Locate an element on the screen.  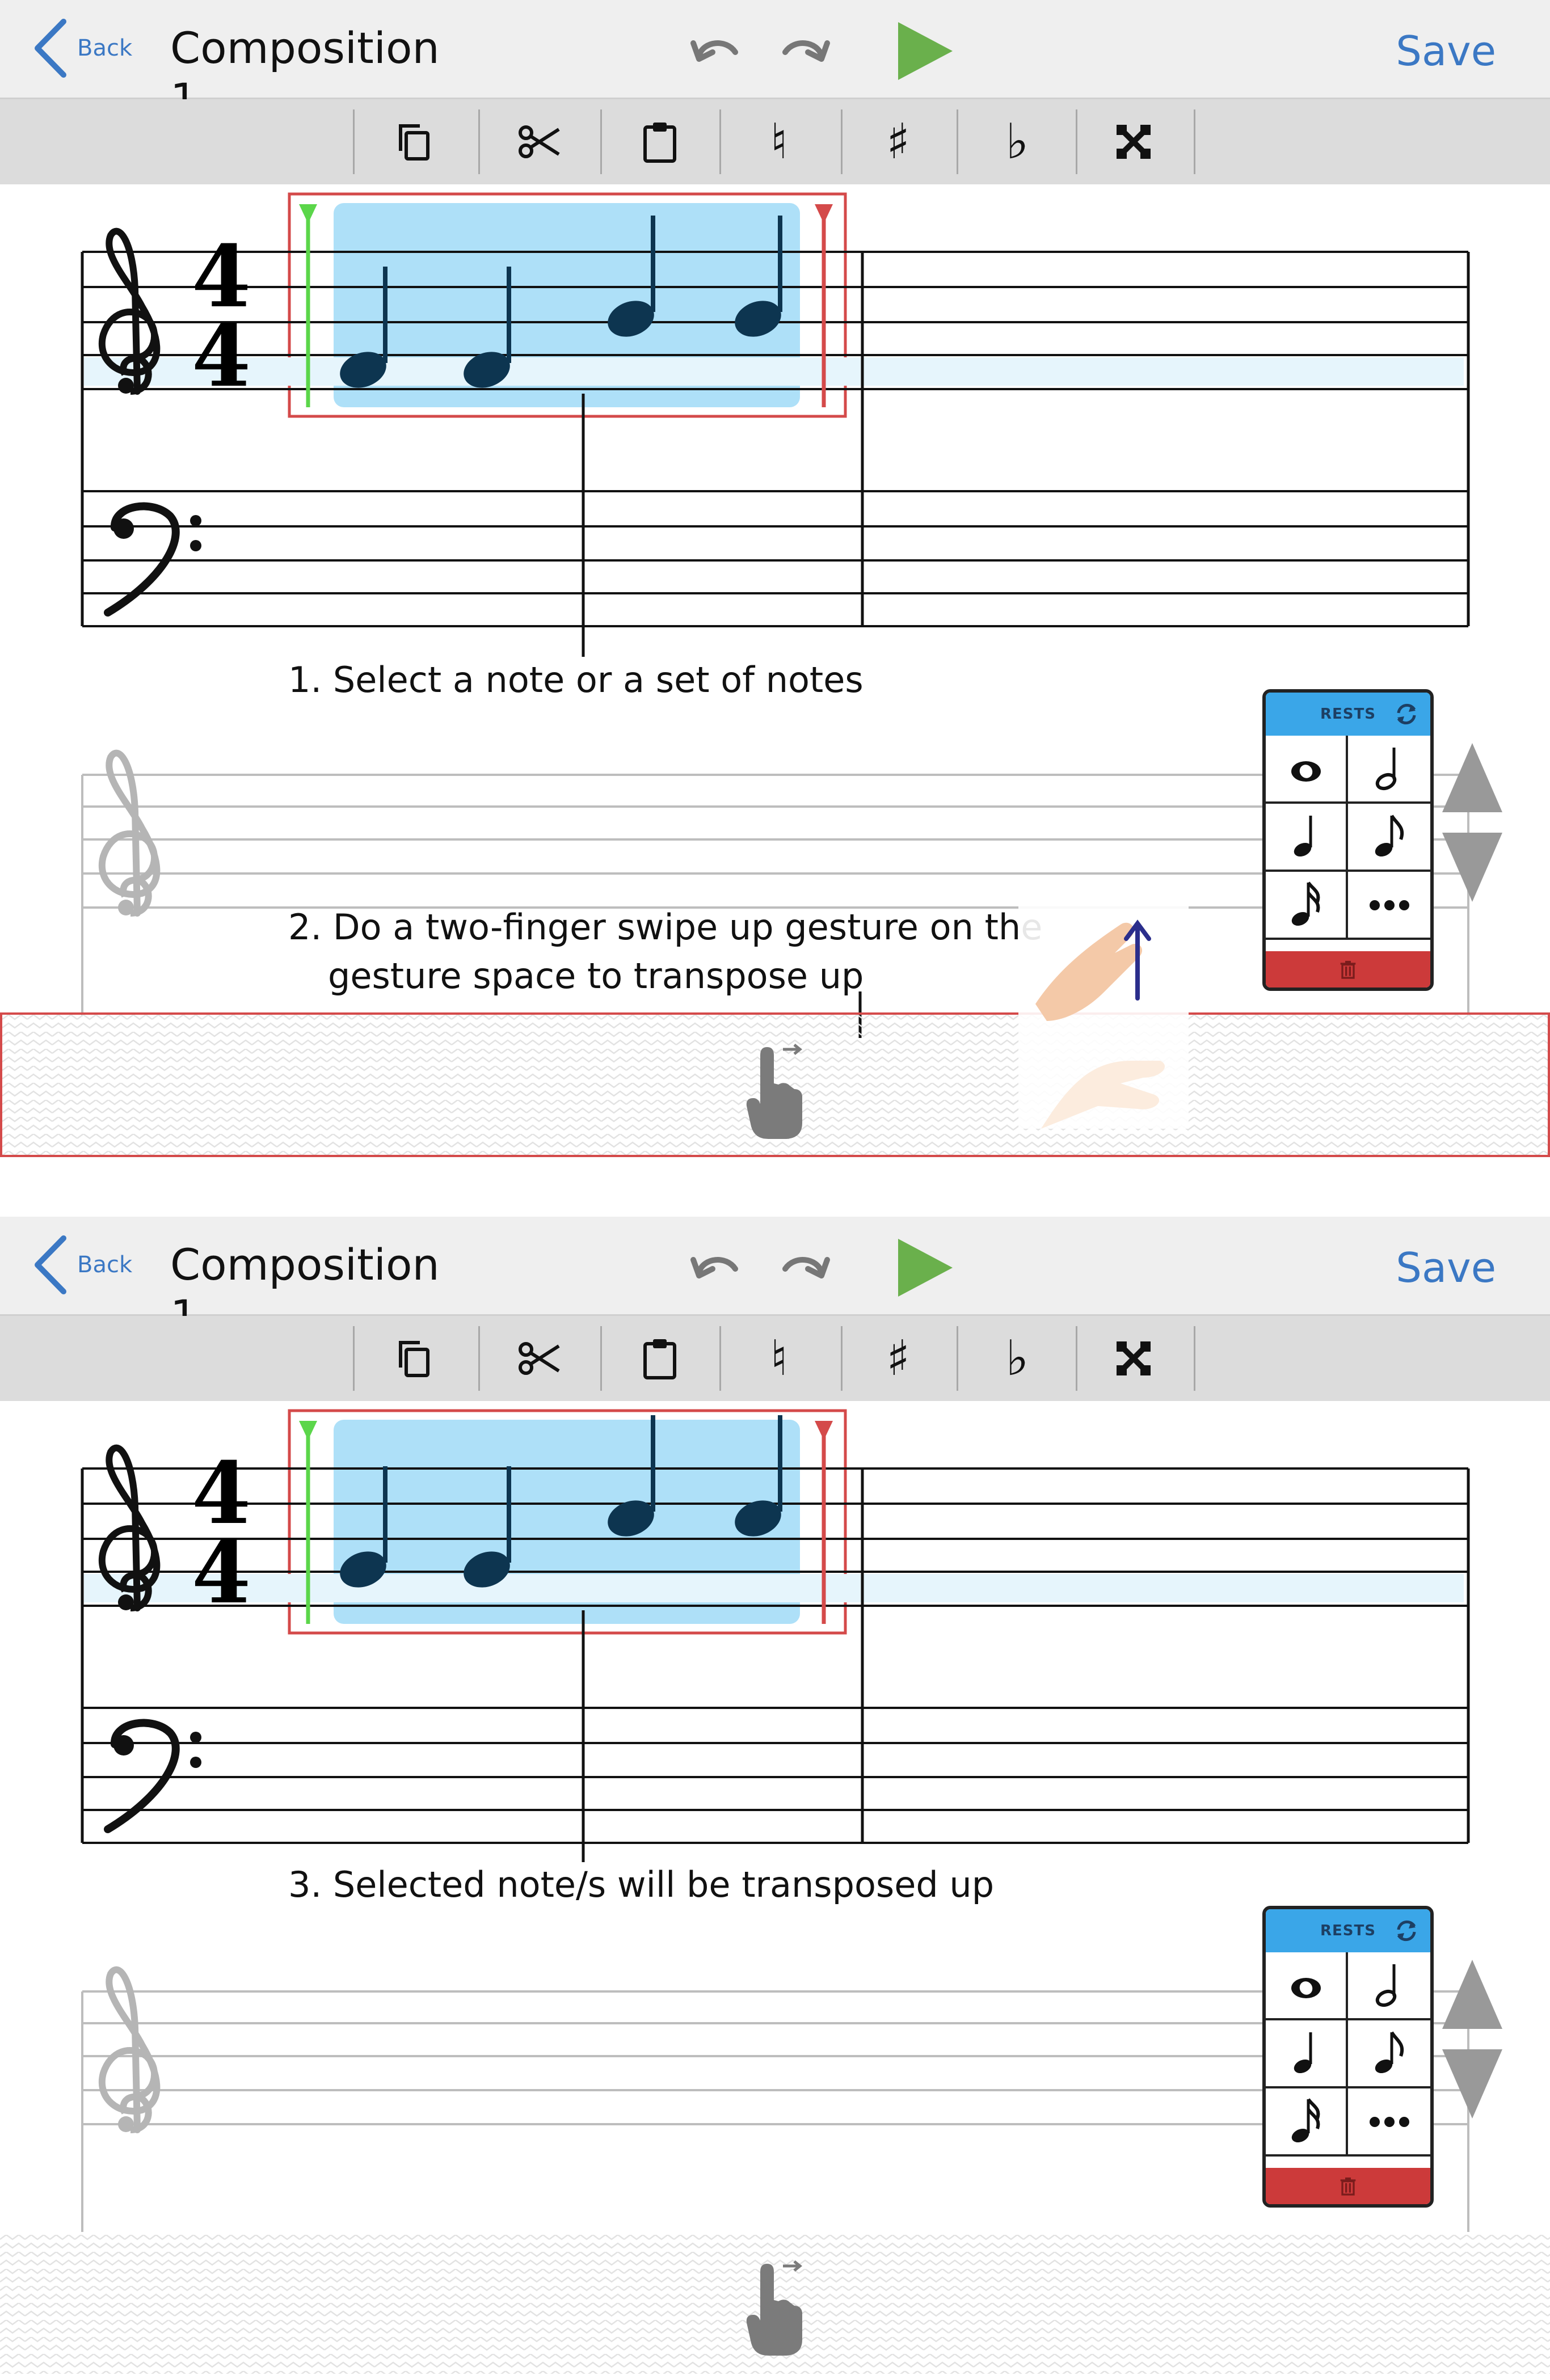
step-1-caption: 1. Select a note or a set of notes is located at coordinates (576, 680).